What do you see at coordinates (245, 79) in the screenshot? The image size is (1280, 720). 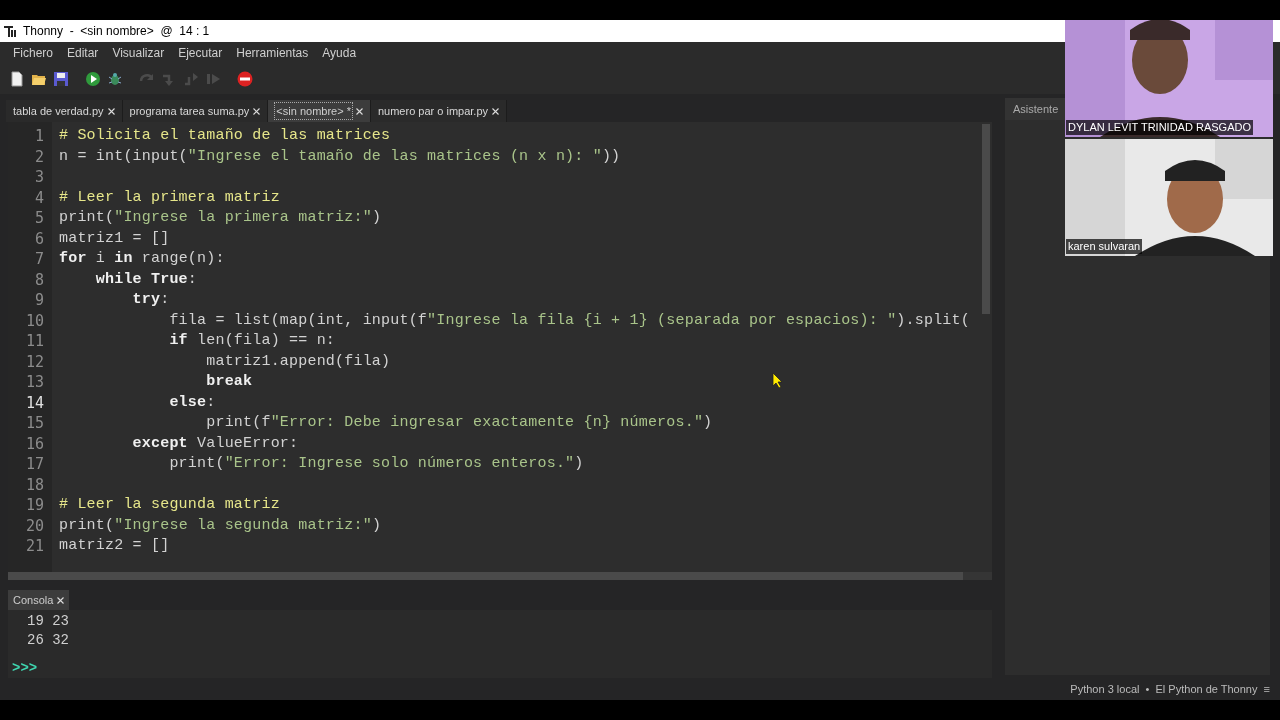 I see `stop-icon` at bounding box center [245, 79].